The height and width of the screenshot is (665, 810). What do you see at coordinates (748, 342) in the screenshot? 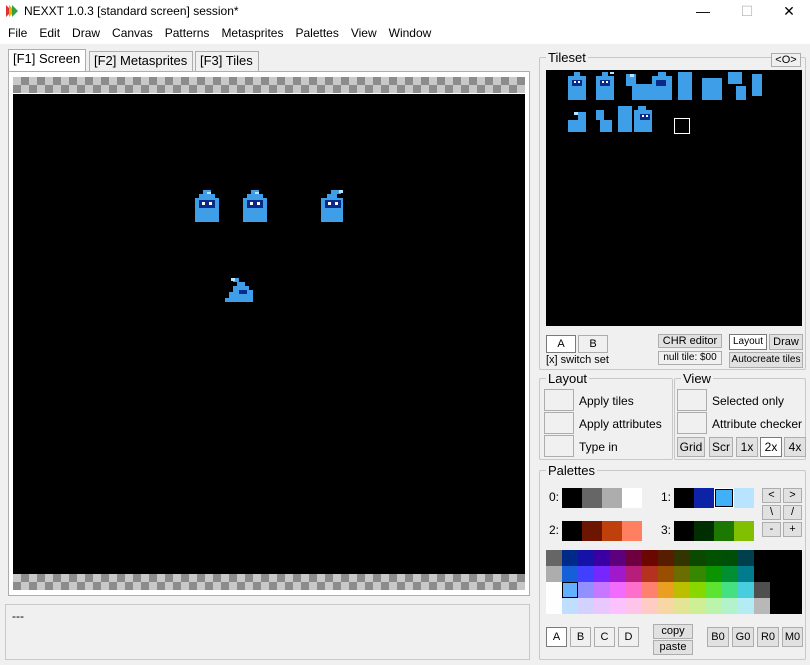
I see `layout-mode-button: Layout` at bounding box center [748, 342].